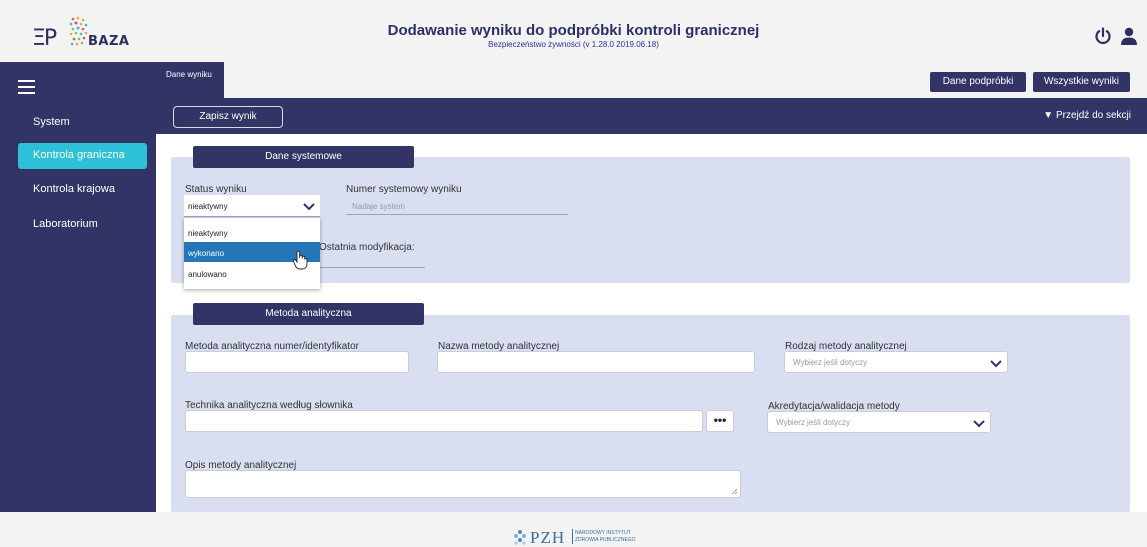 The image size is (1147, 547). Describe the element at coordinates (444, 421) in the screenshot. I see `technika-input` at that location.